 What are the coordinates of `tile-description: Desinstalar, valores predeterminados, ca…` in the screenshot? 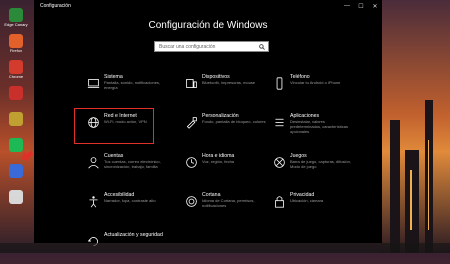 It's located at (319, 126).